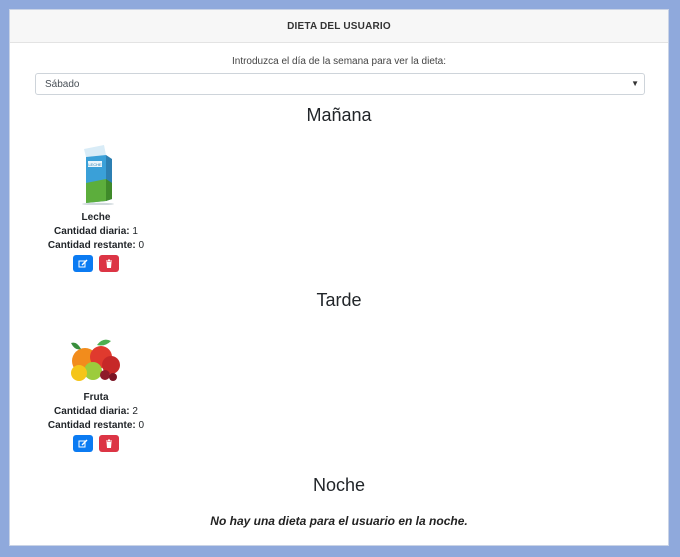  Describe the element at coordinates (98, 175) in the screenshot. I see `milk-carton-image: LECHE` at that location.